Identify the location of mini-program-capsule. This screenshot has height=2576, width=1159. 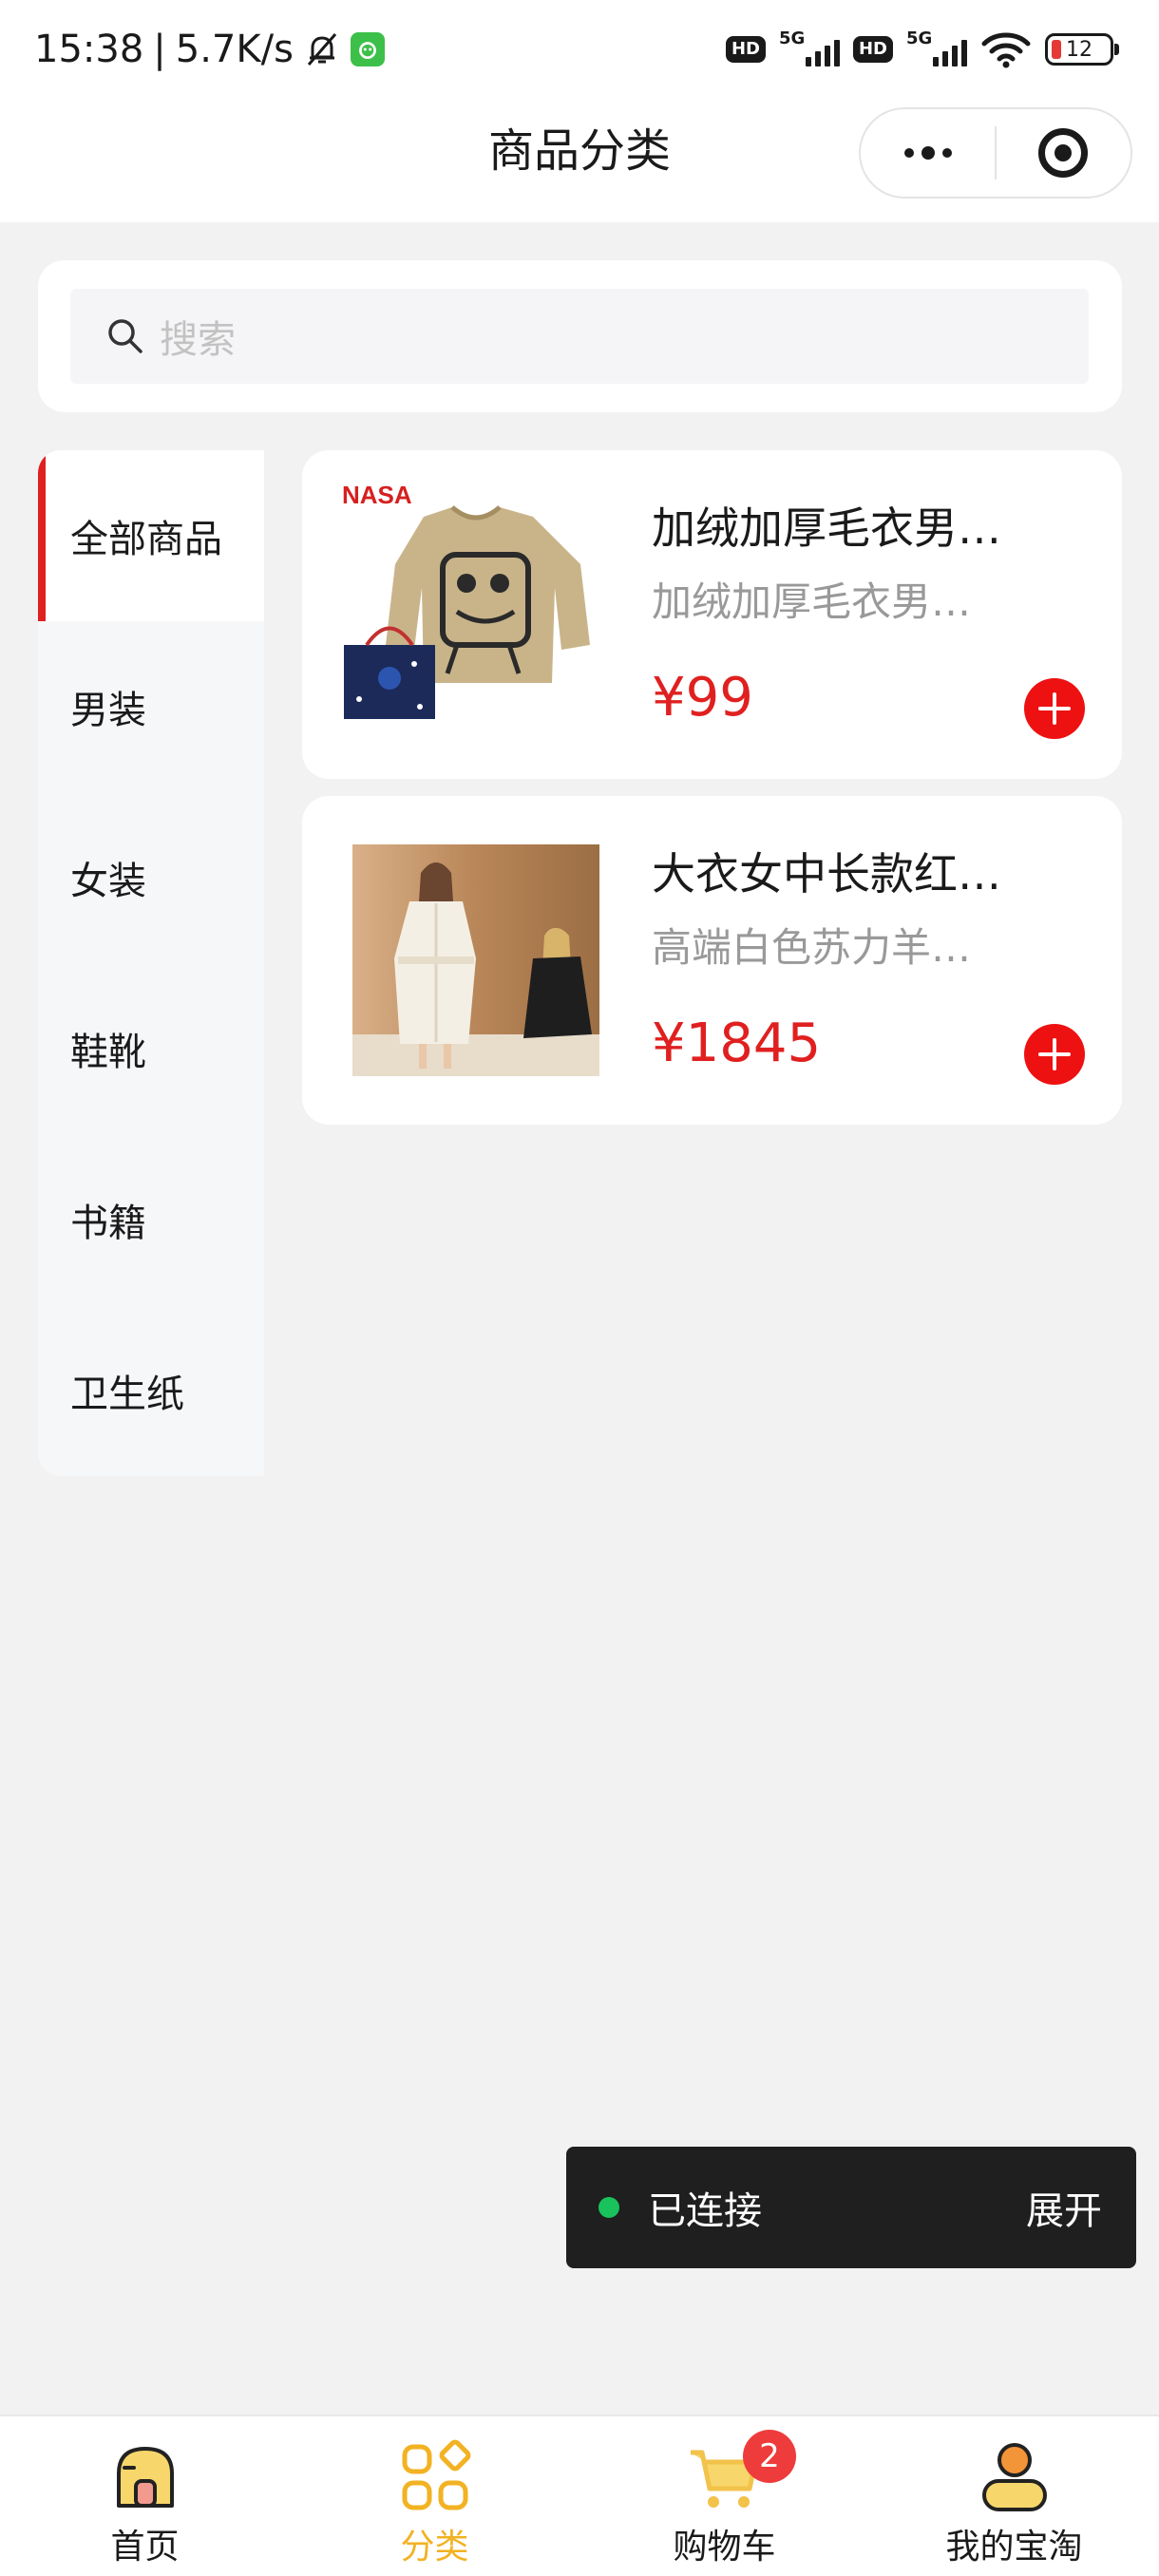
(995, 153).